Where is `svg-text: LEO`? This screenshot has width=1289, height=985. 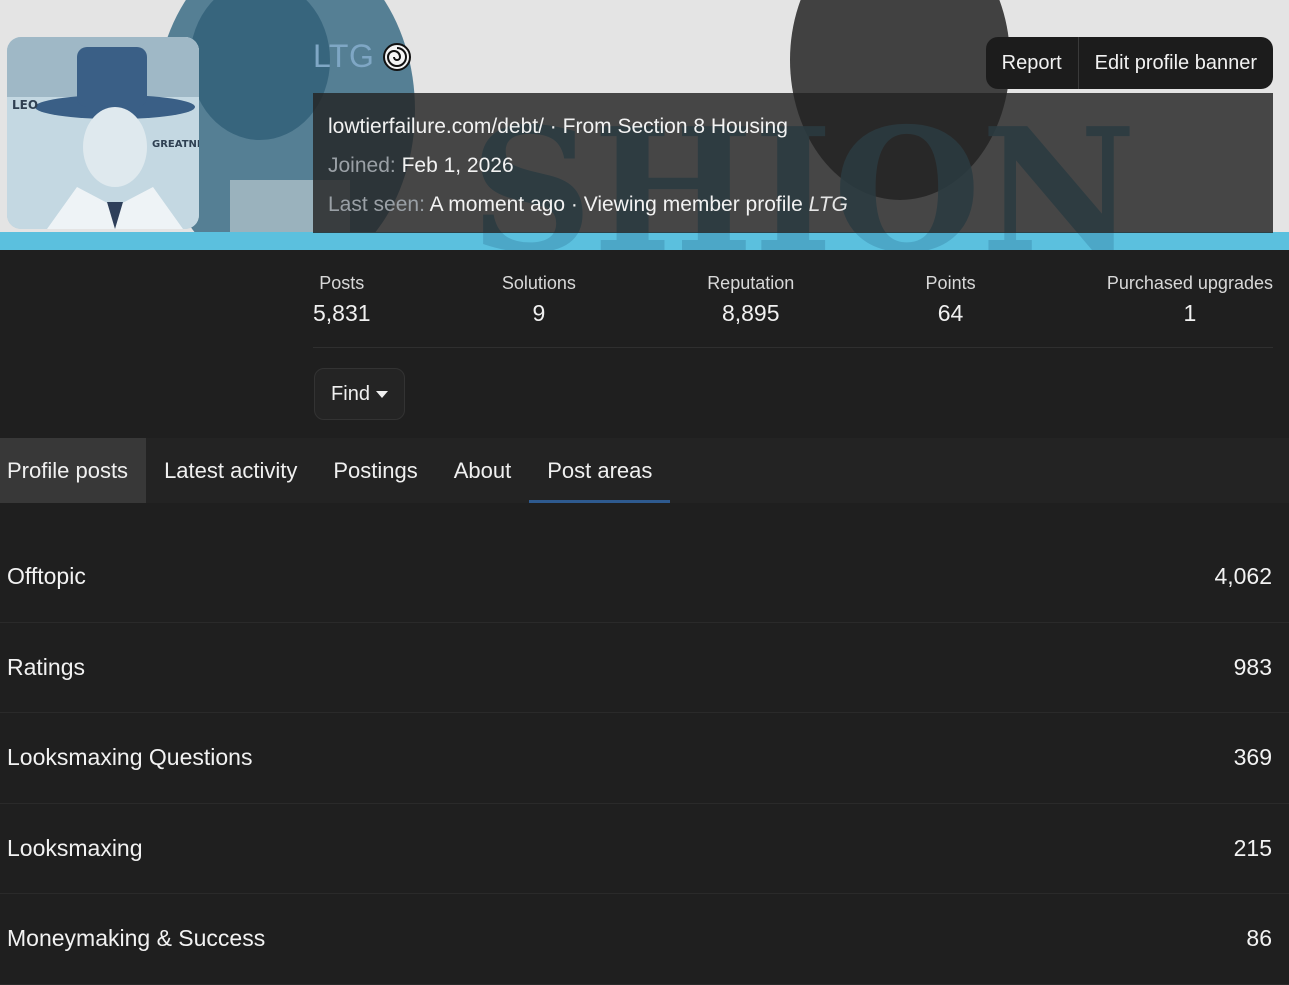 svg-text: LEO is located at coordinates (25, 105).